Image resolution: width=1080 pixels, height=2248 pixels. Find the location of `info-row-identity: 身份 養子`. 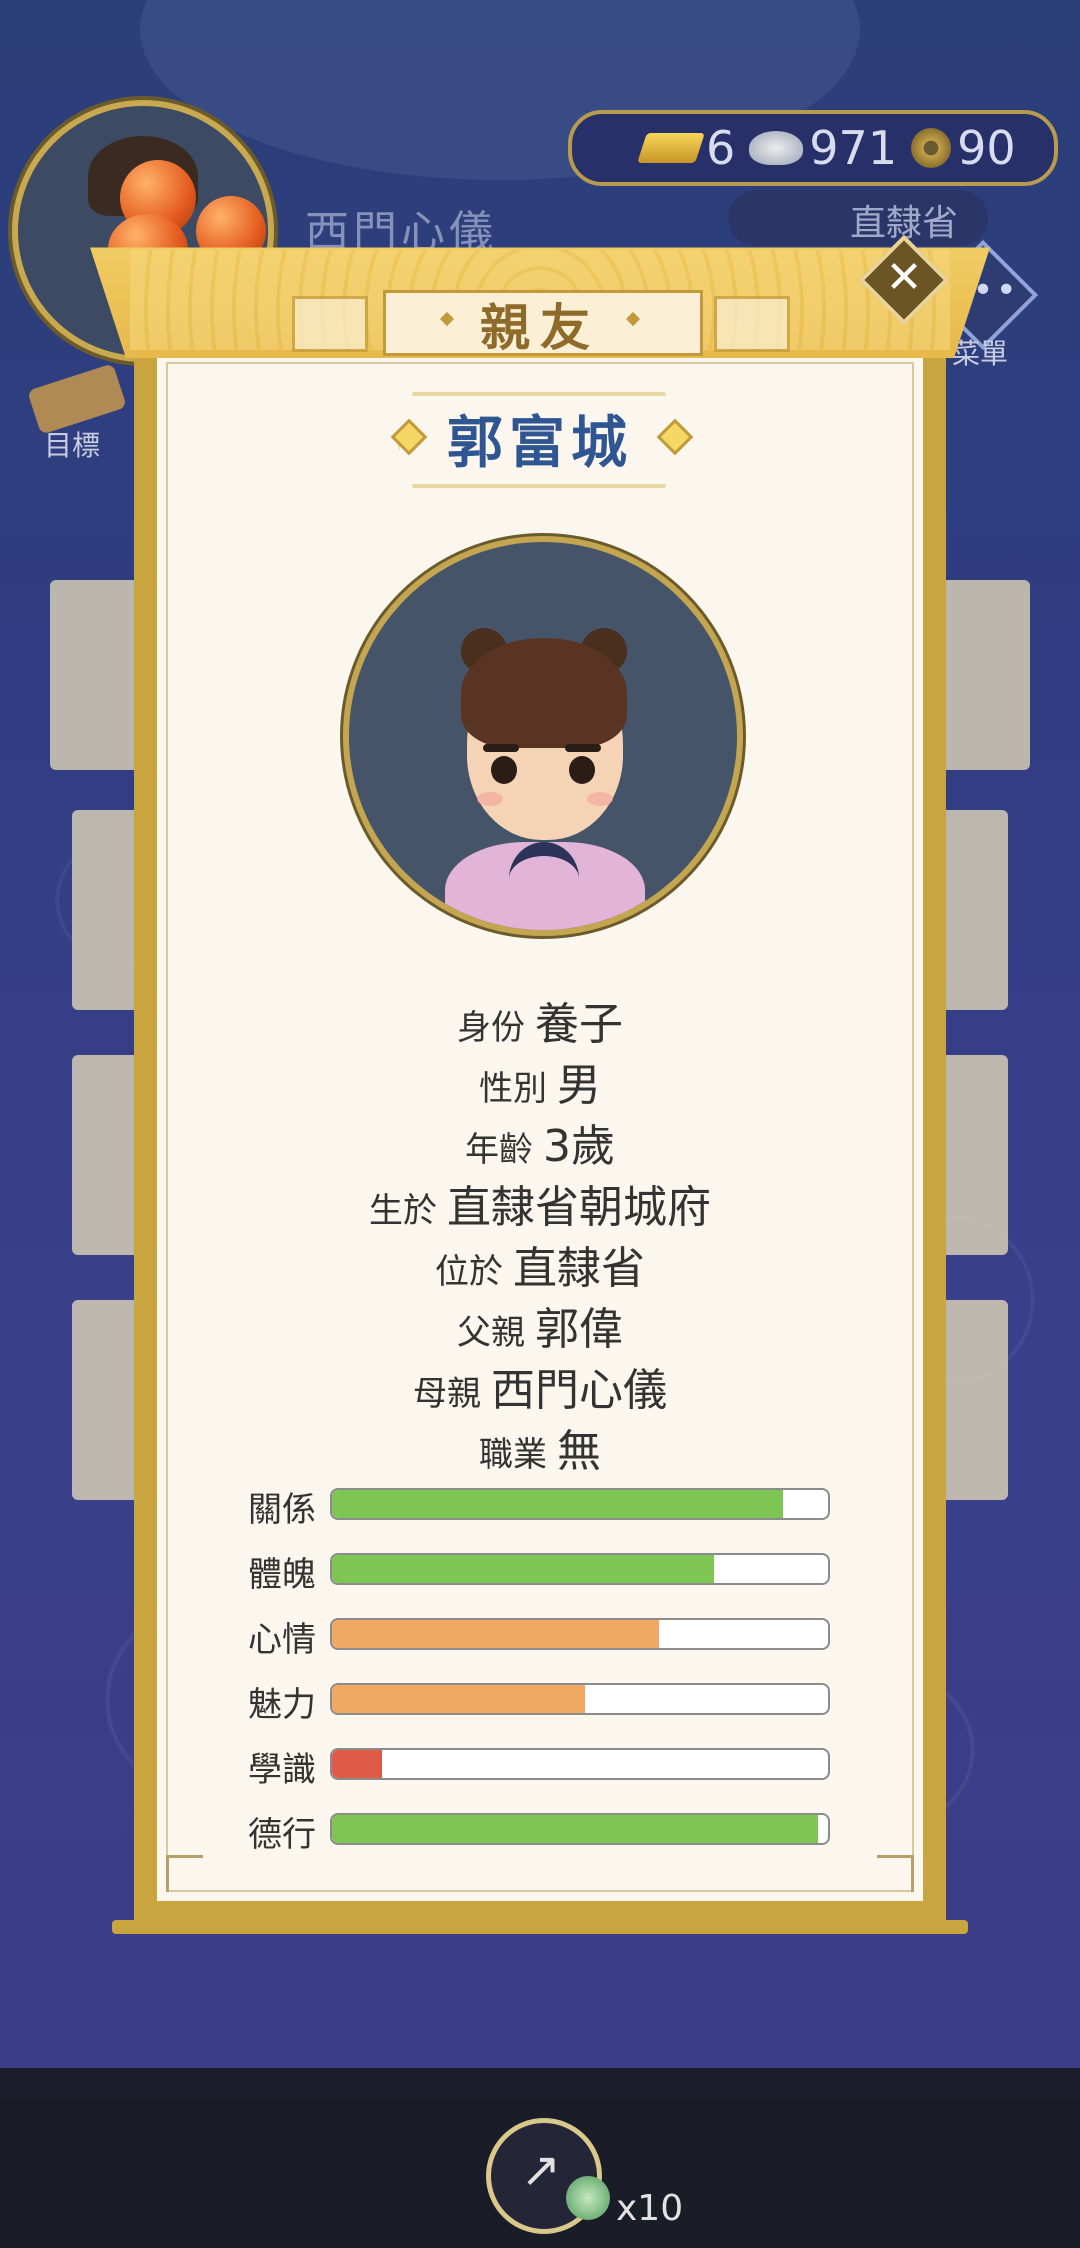

info-row-identity: 身份 養子 is located at coordinates (540, 1020).